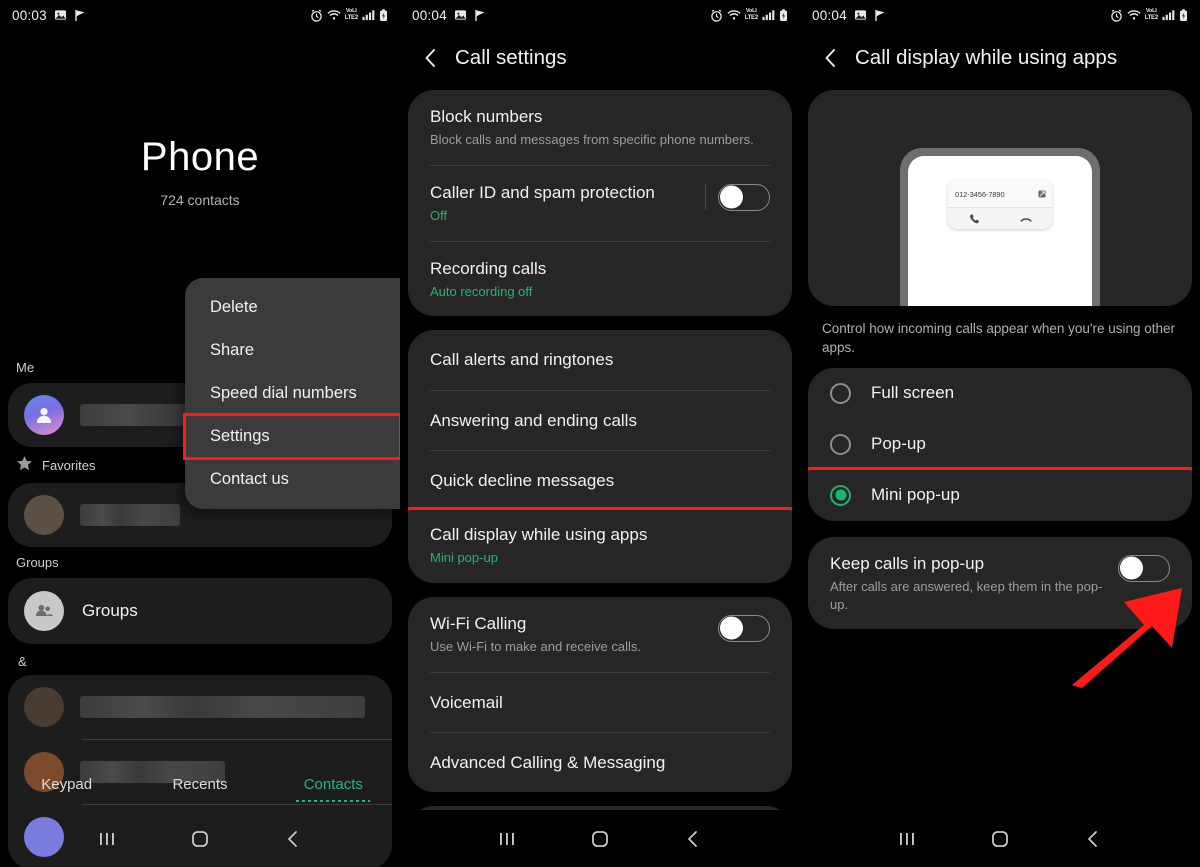 The width and height of the screenshot is (1200, 867). Describe the element at coordinates (37, 562) in the screenshot. I see `section-groups-text: Groups` at that location.